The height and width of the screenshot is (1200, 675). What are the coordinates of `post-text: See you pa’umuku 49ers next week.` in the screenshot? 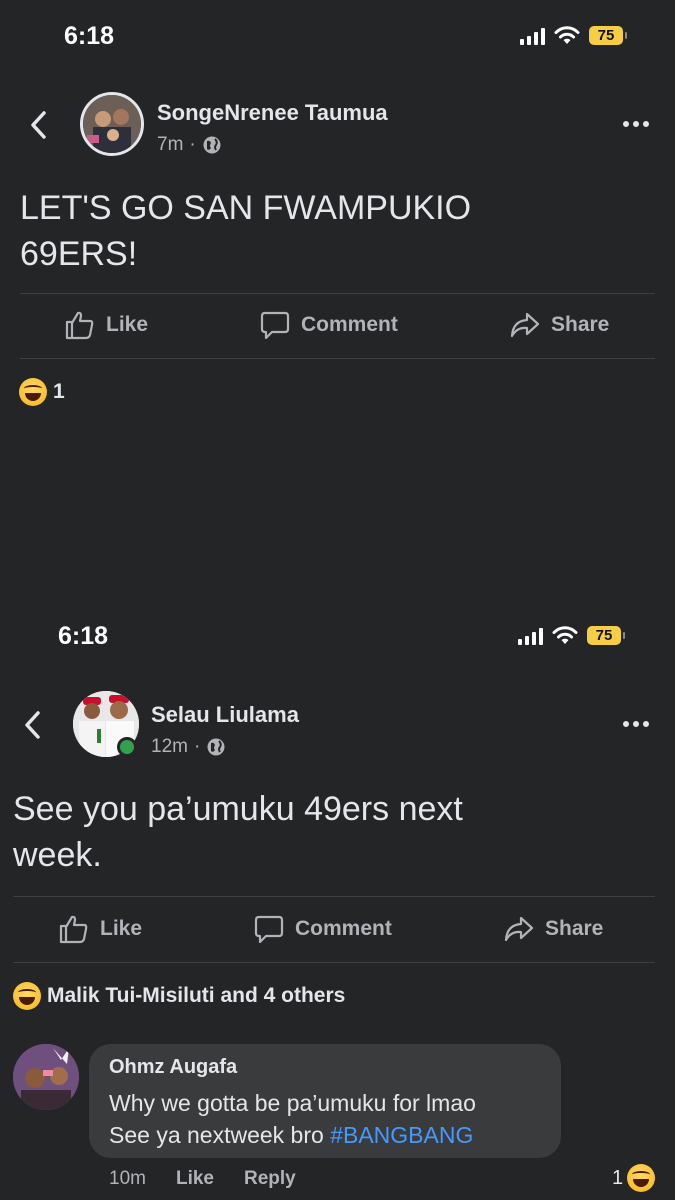 It's located at (238, 832).